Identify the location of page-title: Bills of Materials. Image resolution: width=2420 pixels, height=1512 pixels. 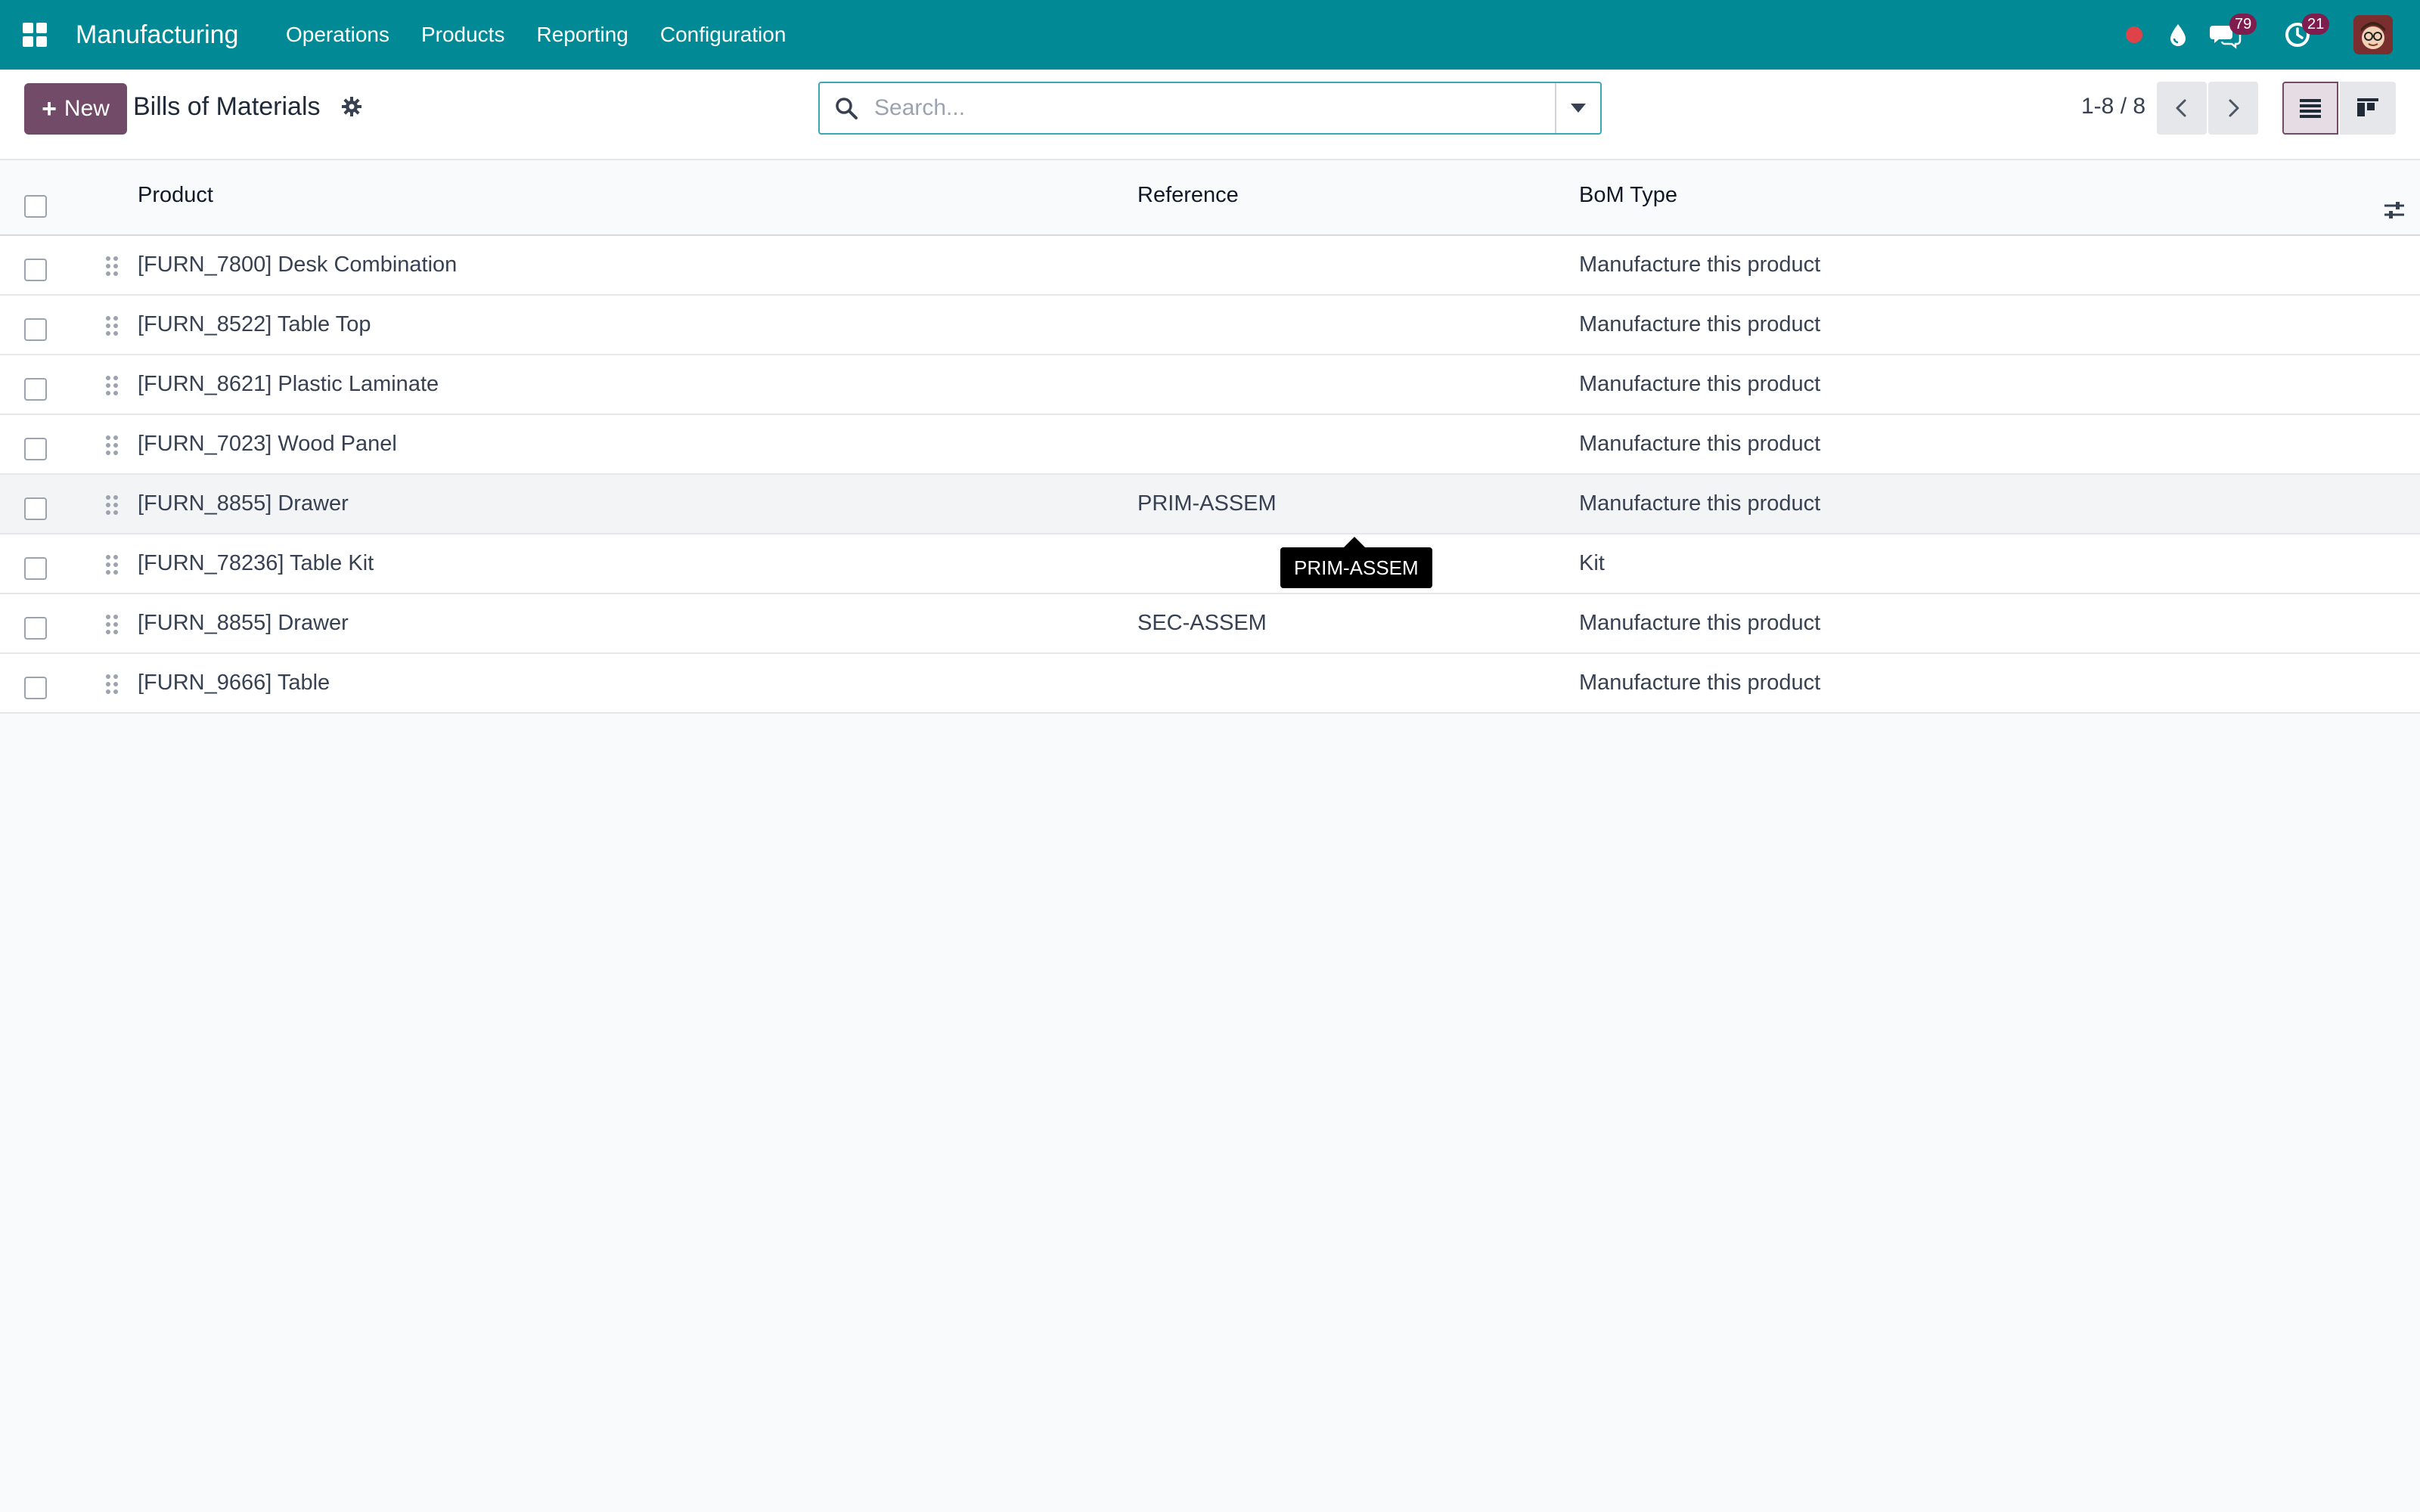
(227, 106).